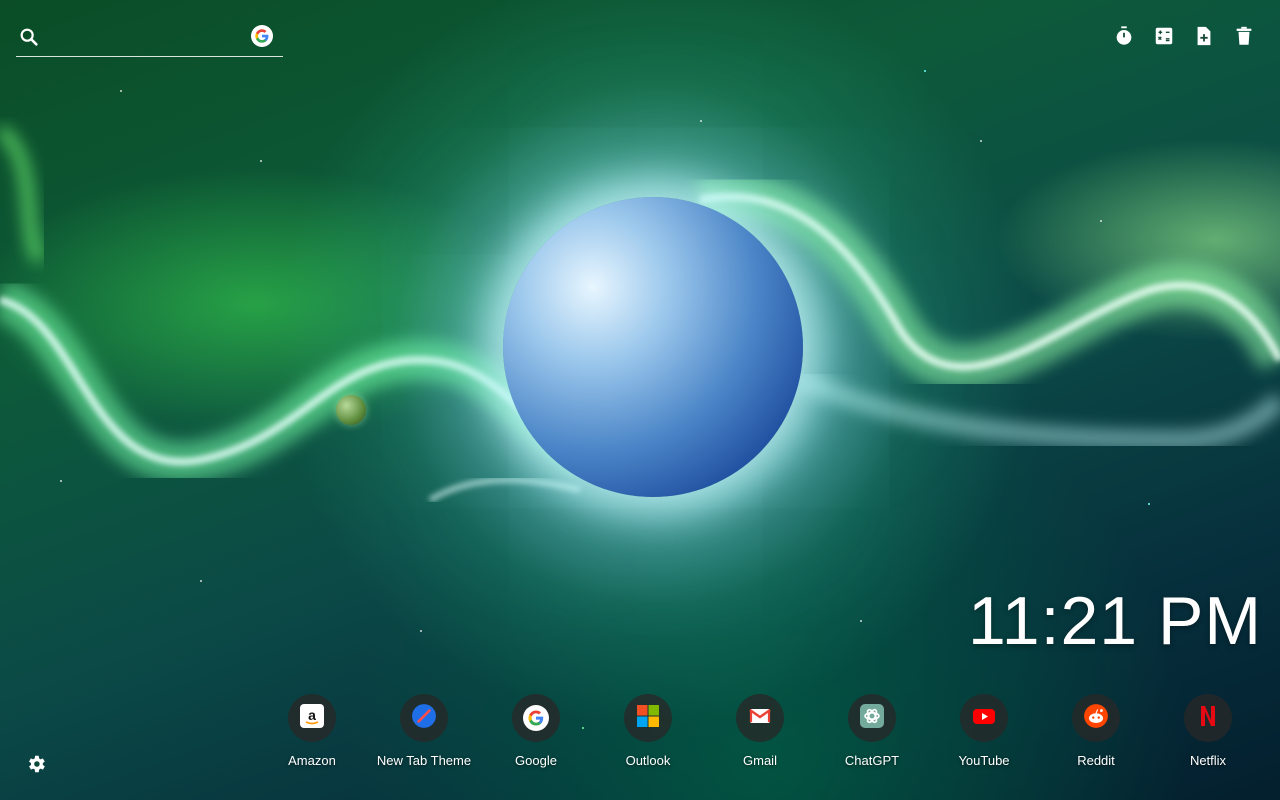 The image size is (1280, 800). I want to click on shortcut-amazon: a Amazon, so click(312, 731).